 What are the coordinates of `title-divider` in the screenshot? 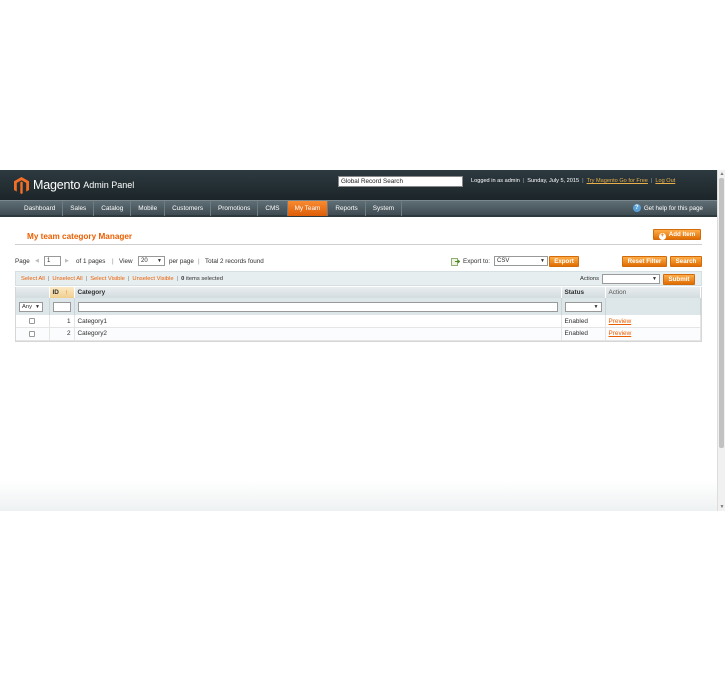 It's located at (358, 244).